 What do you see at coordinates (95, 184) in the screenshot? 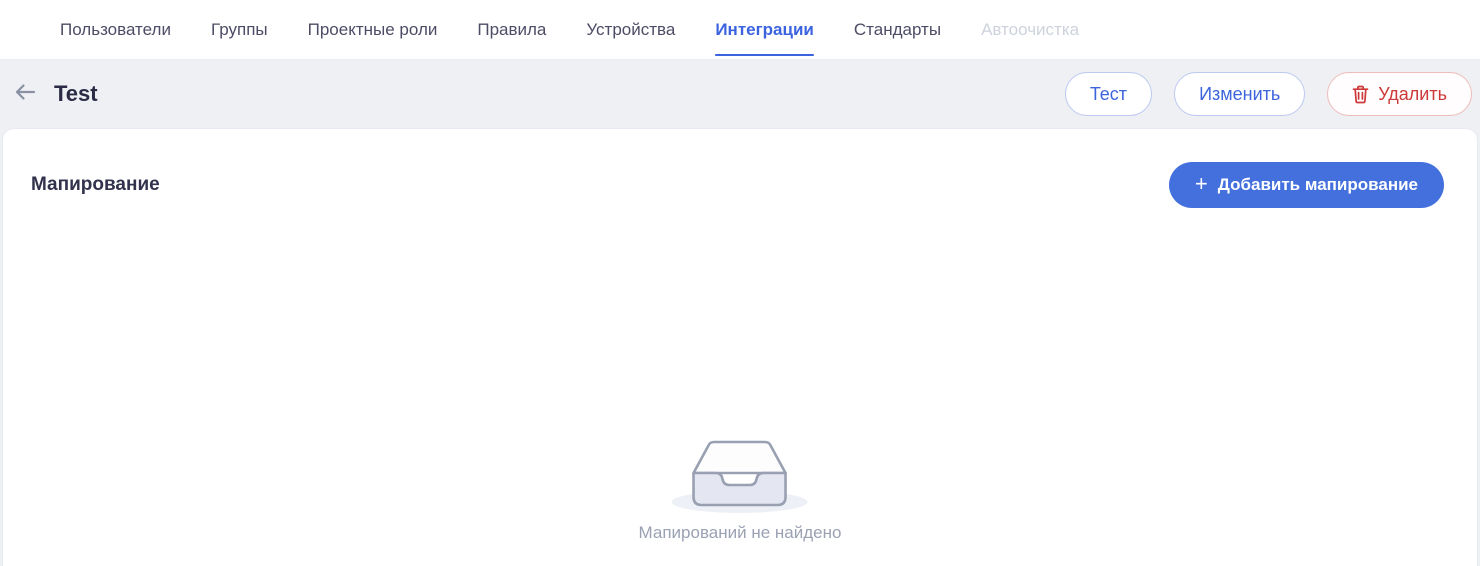
I see `section-title: Мапирование` at bounding box center [95, 184].